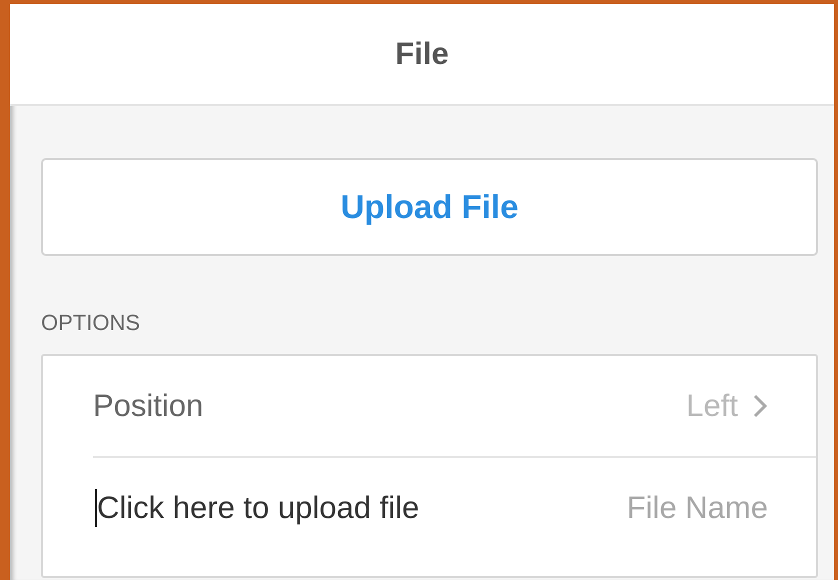  Describe the element at coordinates (148, 406) in the screenshot. I see `option-label: Position` at that location.